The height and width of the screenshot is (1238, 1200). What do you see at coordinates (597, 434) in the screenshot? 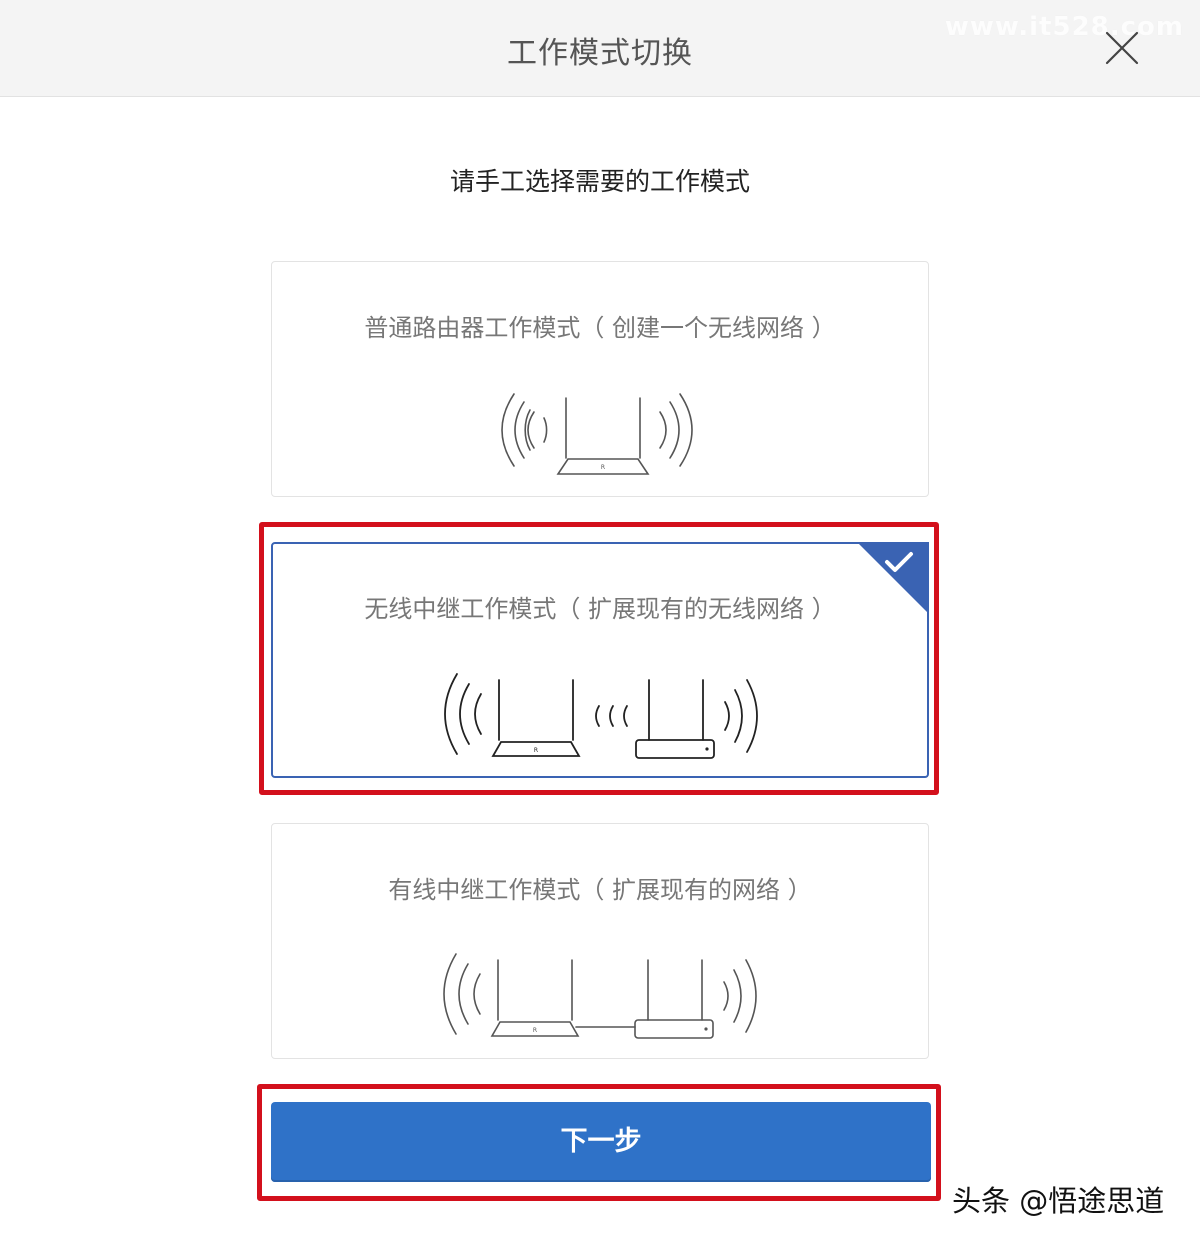
I see `router-illustration-icon: R` at bounding box center [597, 434].